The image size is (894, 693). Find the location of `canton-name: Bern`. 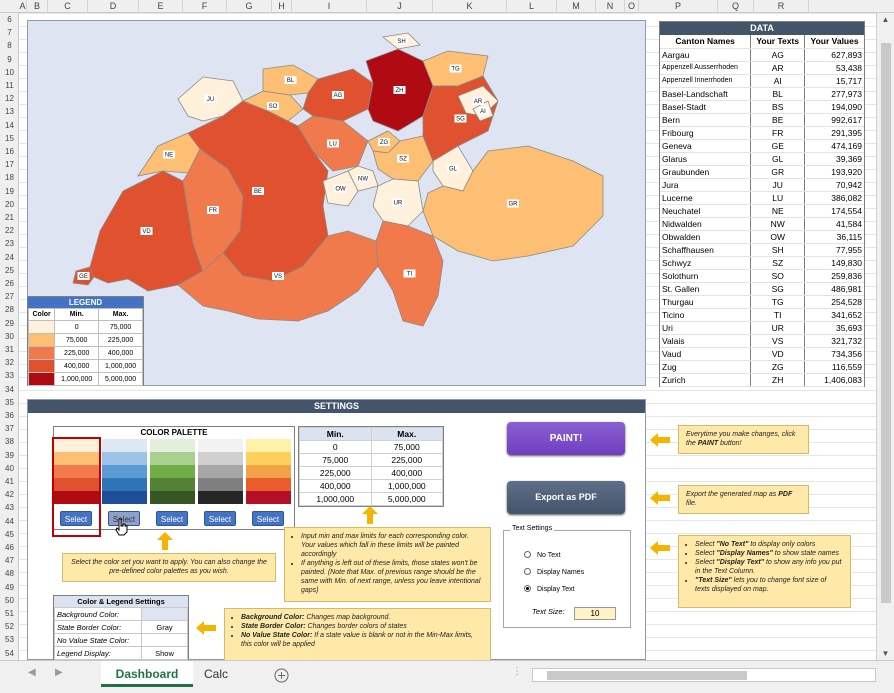

canton-name: Bern is located at coordinates (705, 120).